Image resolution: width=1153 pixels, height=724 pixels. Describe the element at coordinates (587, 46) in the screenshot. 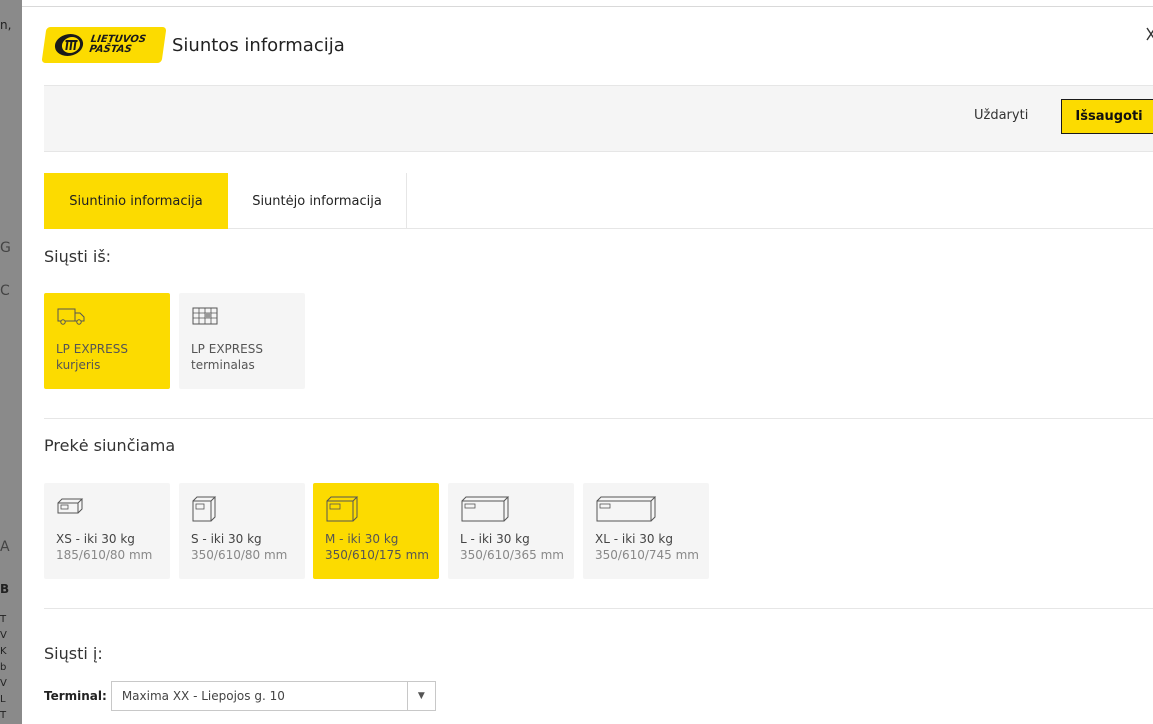

I see `modal-header: LIETUVOS PAŠTAS Siuntos informacija` at that location.